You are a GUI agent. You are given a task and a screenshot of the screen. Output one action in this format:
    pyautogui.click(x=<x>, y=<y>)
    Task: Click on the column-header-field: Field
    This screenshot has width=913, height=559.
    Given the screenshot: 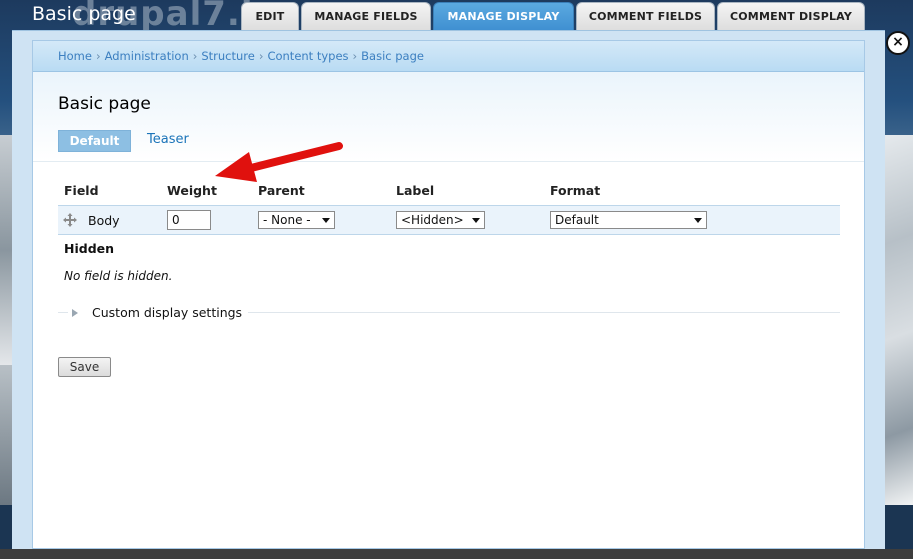 What is the action you would take?
    pyautogui.click(x=81, y=190)
    